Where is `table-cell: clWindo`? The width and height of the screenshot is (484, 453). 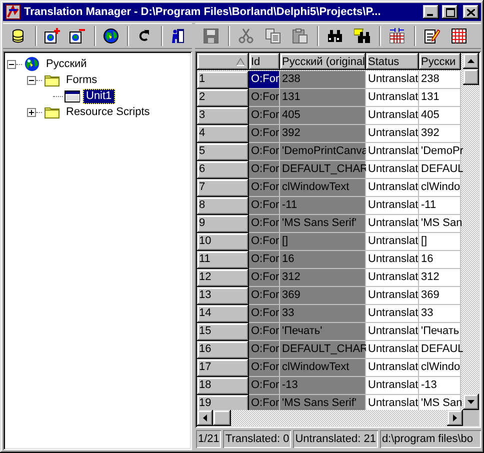
table-cell: clWindo is located at coordinates (440, 188).